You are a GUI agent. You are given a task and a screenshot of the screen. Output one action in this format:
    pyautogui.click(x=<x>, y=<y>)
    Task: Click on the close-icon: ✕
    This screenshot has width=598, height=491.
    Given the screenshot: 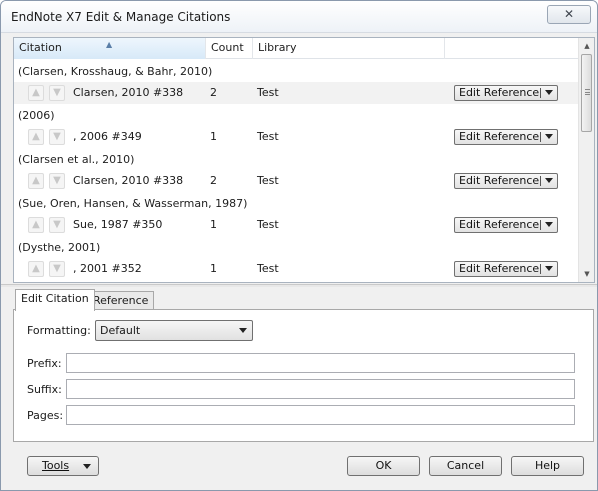 What is the action you would take?
    pyautogui.click(x=569, y=14)
    